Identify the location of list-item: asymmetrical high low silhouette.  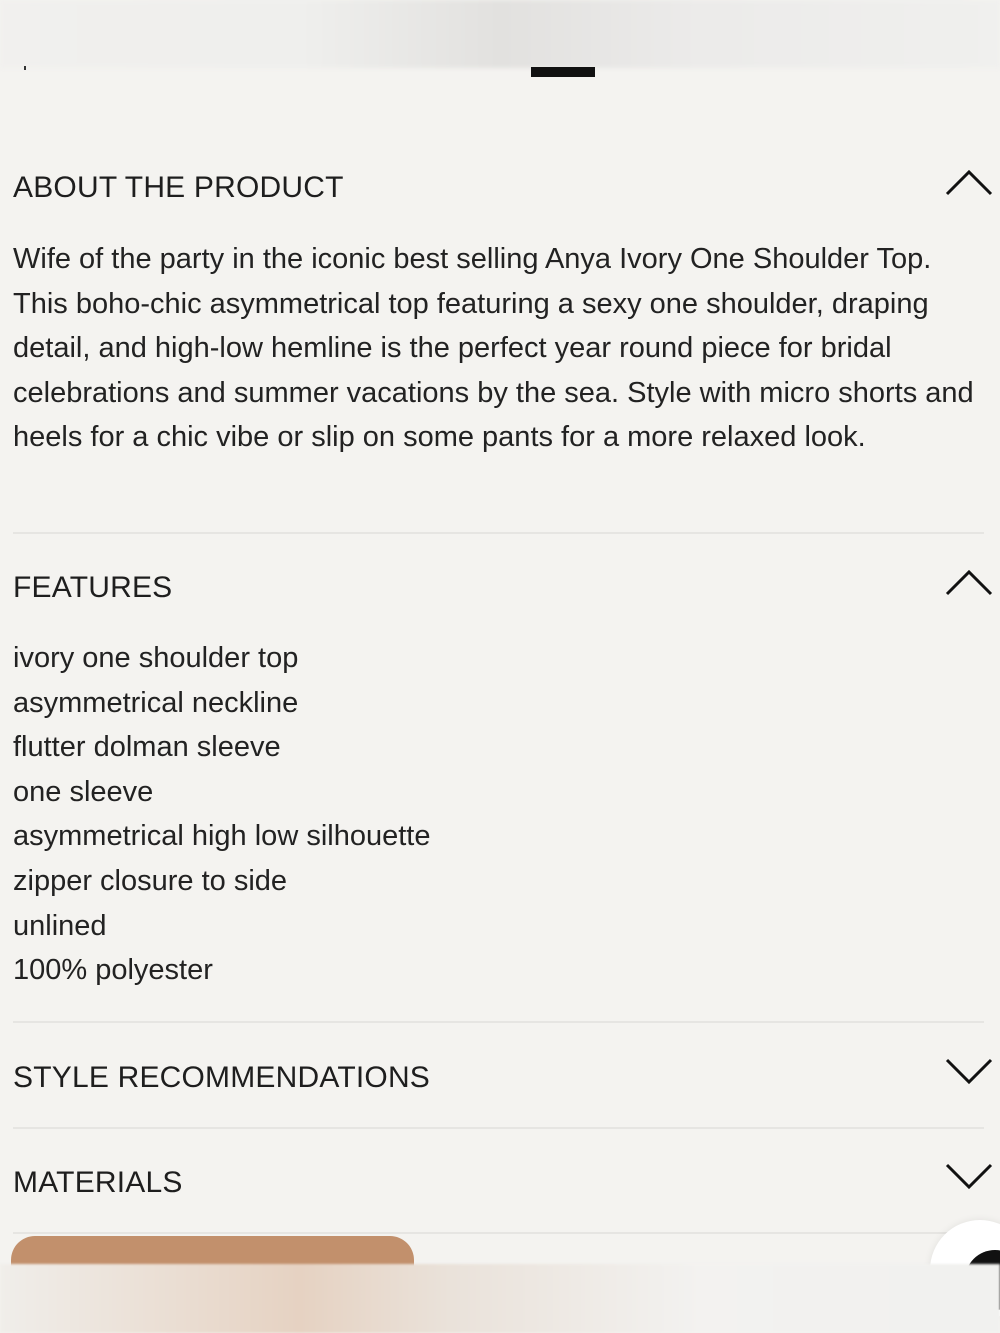
(222, 836).